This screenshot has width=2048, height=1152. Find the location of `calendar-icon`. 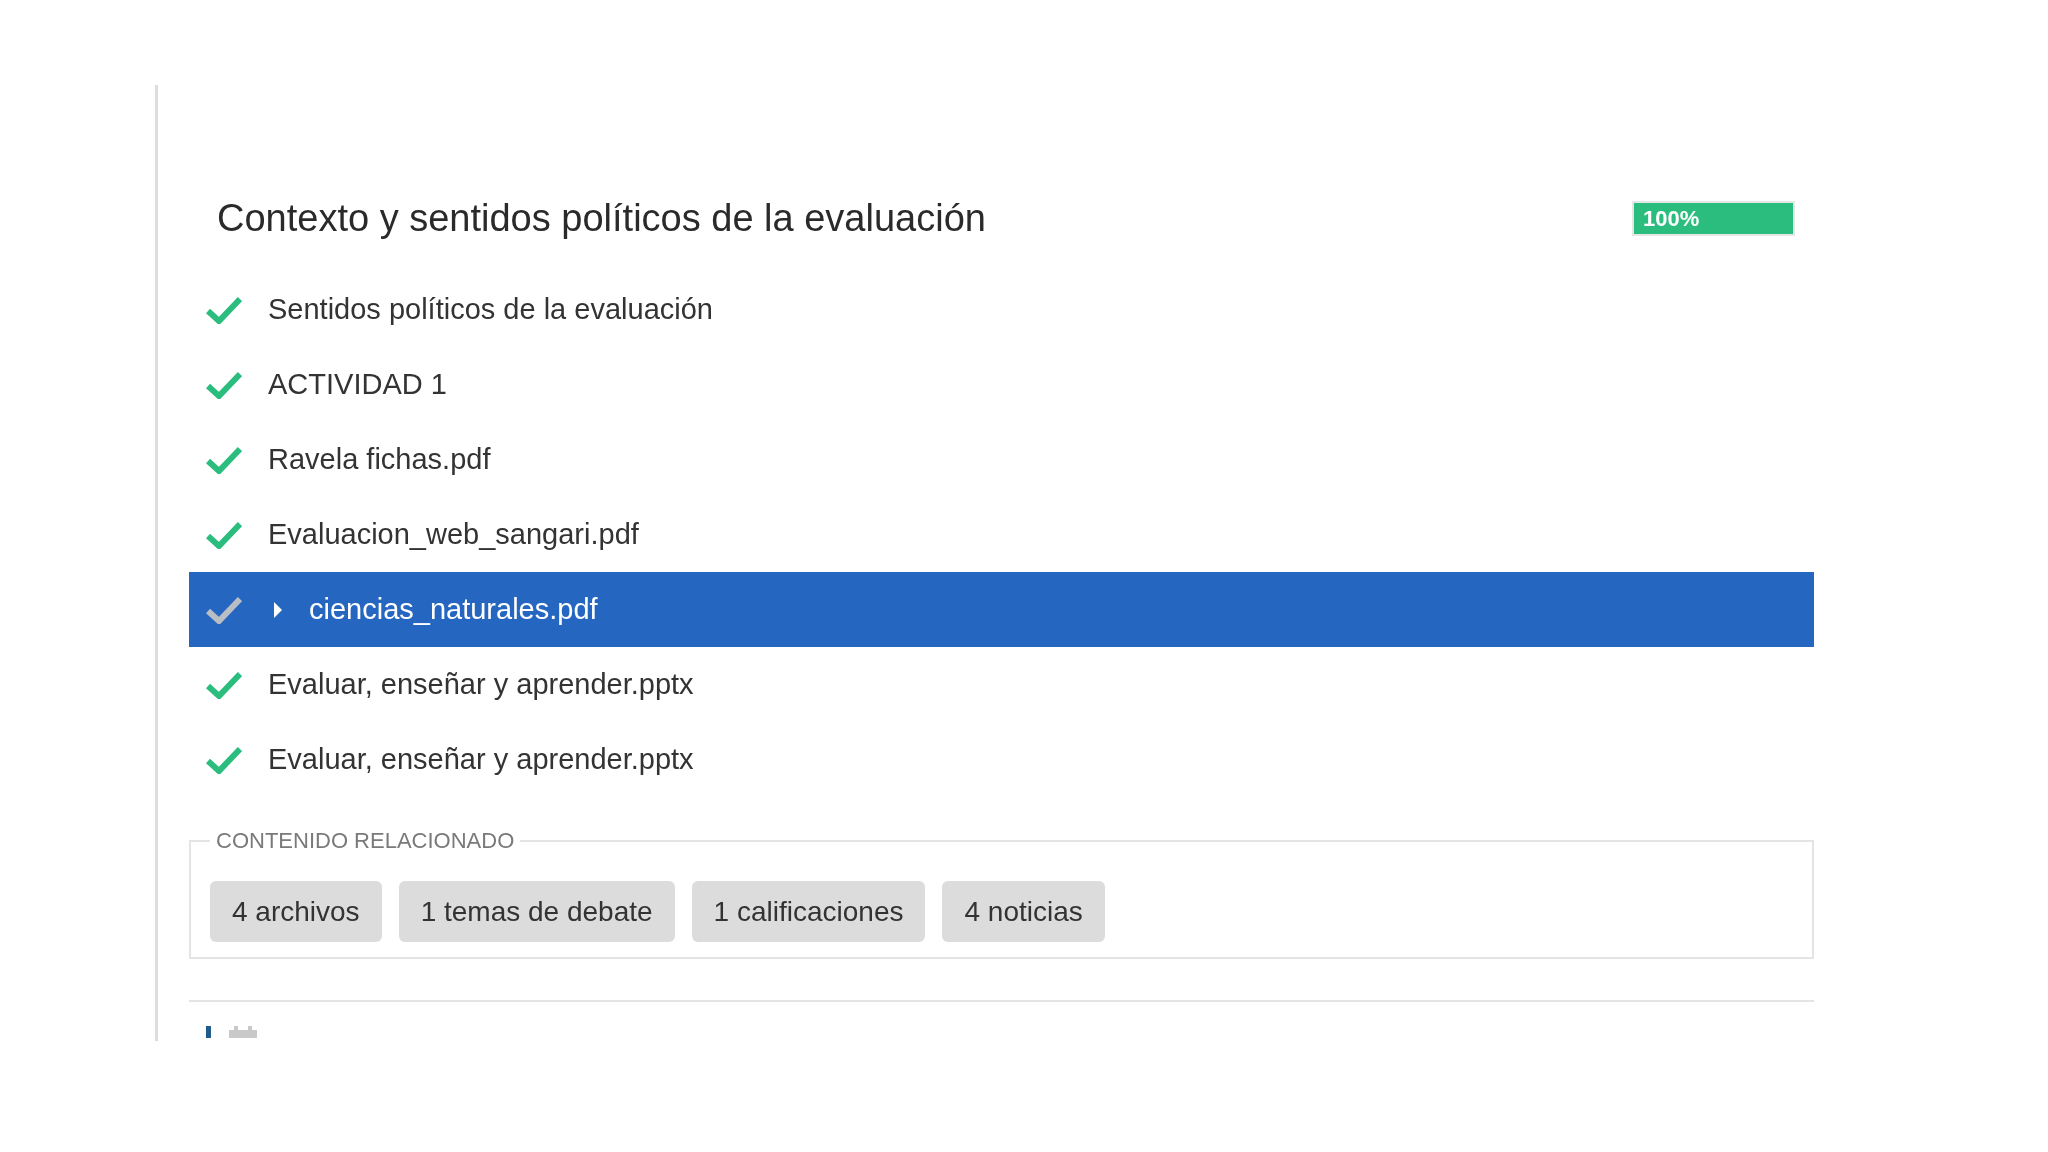

calendar-icon is located at coordinates (243, 1032).